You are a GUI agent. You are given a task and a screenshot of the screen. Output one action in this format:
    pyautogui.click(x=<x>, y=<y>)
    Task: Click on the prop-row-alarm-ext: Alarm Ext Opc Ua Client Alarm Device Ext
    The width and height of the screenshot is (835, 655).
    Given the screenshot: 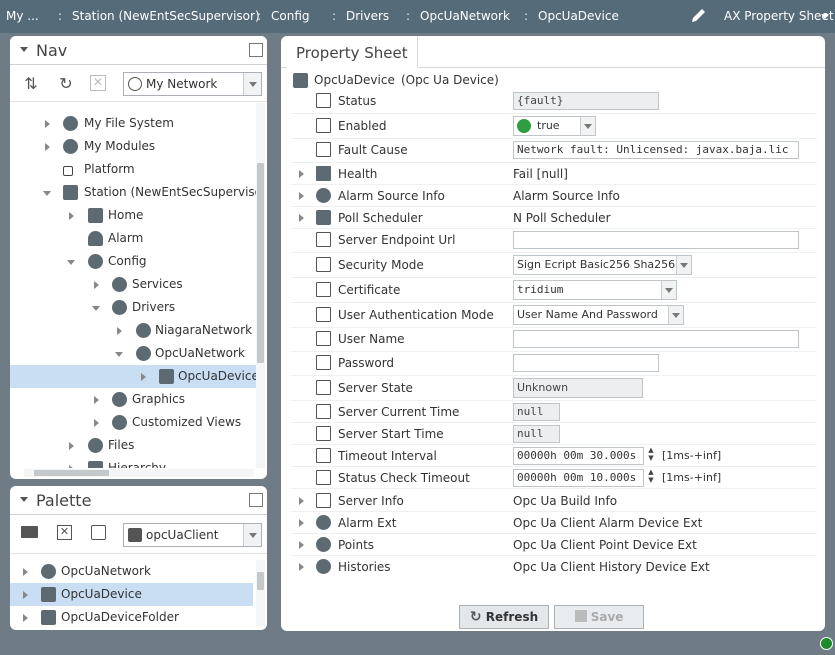 What is the action you would take?
    pyautogui.click(x=554, y=523)
    